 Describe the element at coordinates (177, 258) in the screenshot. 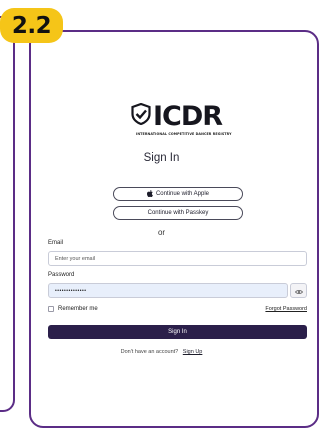

I see `email-field: Enter your email` at that location.